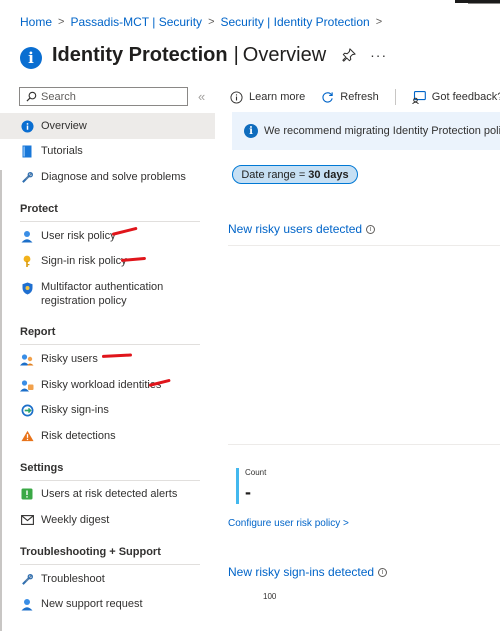 The height and width of the screenshot is (631, 500). I want to click on section-settings: Settings, so click(42, 468).